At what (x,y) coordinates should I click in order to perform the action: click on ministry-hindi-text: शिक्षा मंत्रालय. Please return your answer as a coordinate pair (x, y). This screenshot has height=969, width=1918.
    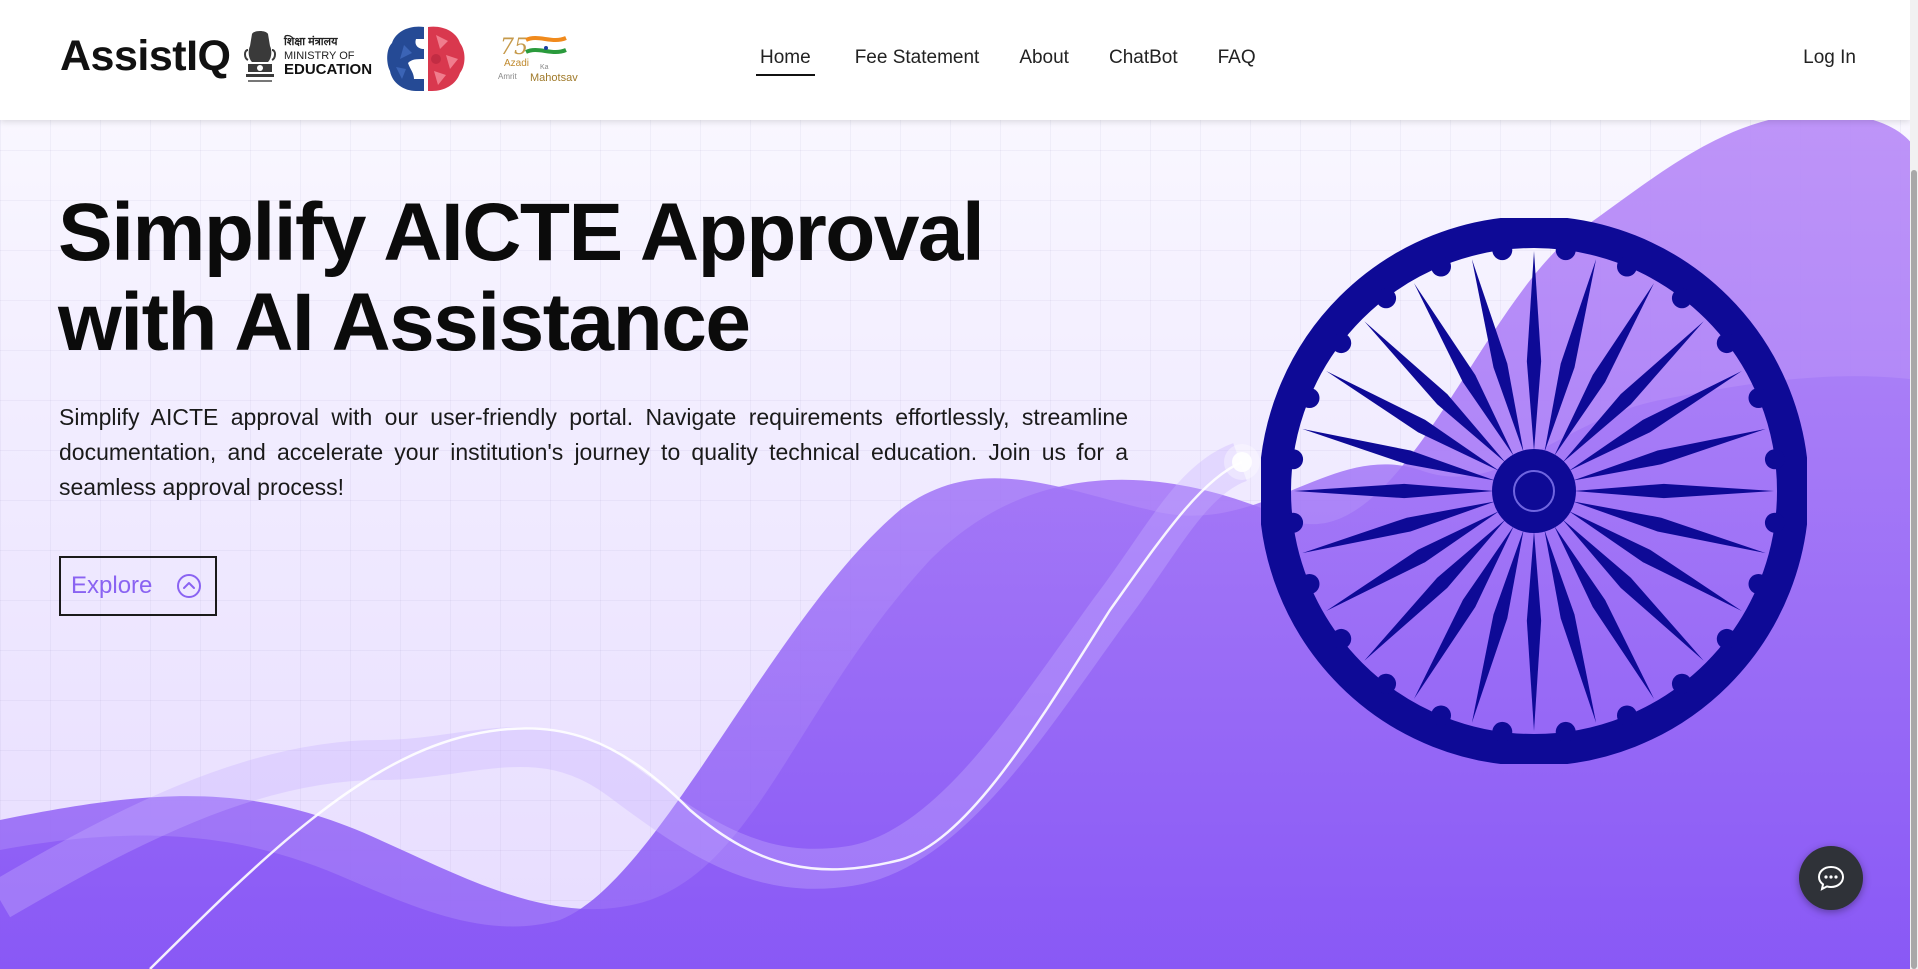
    Looking at the image, I should click on (311, 42).